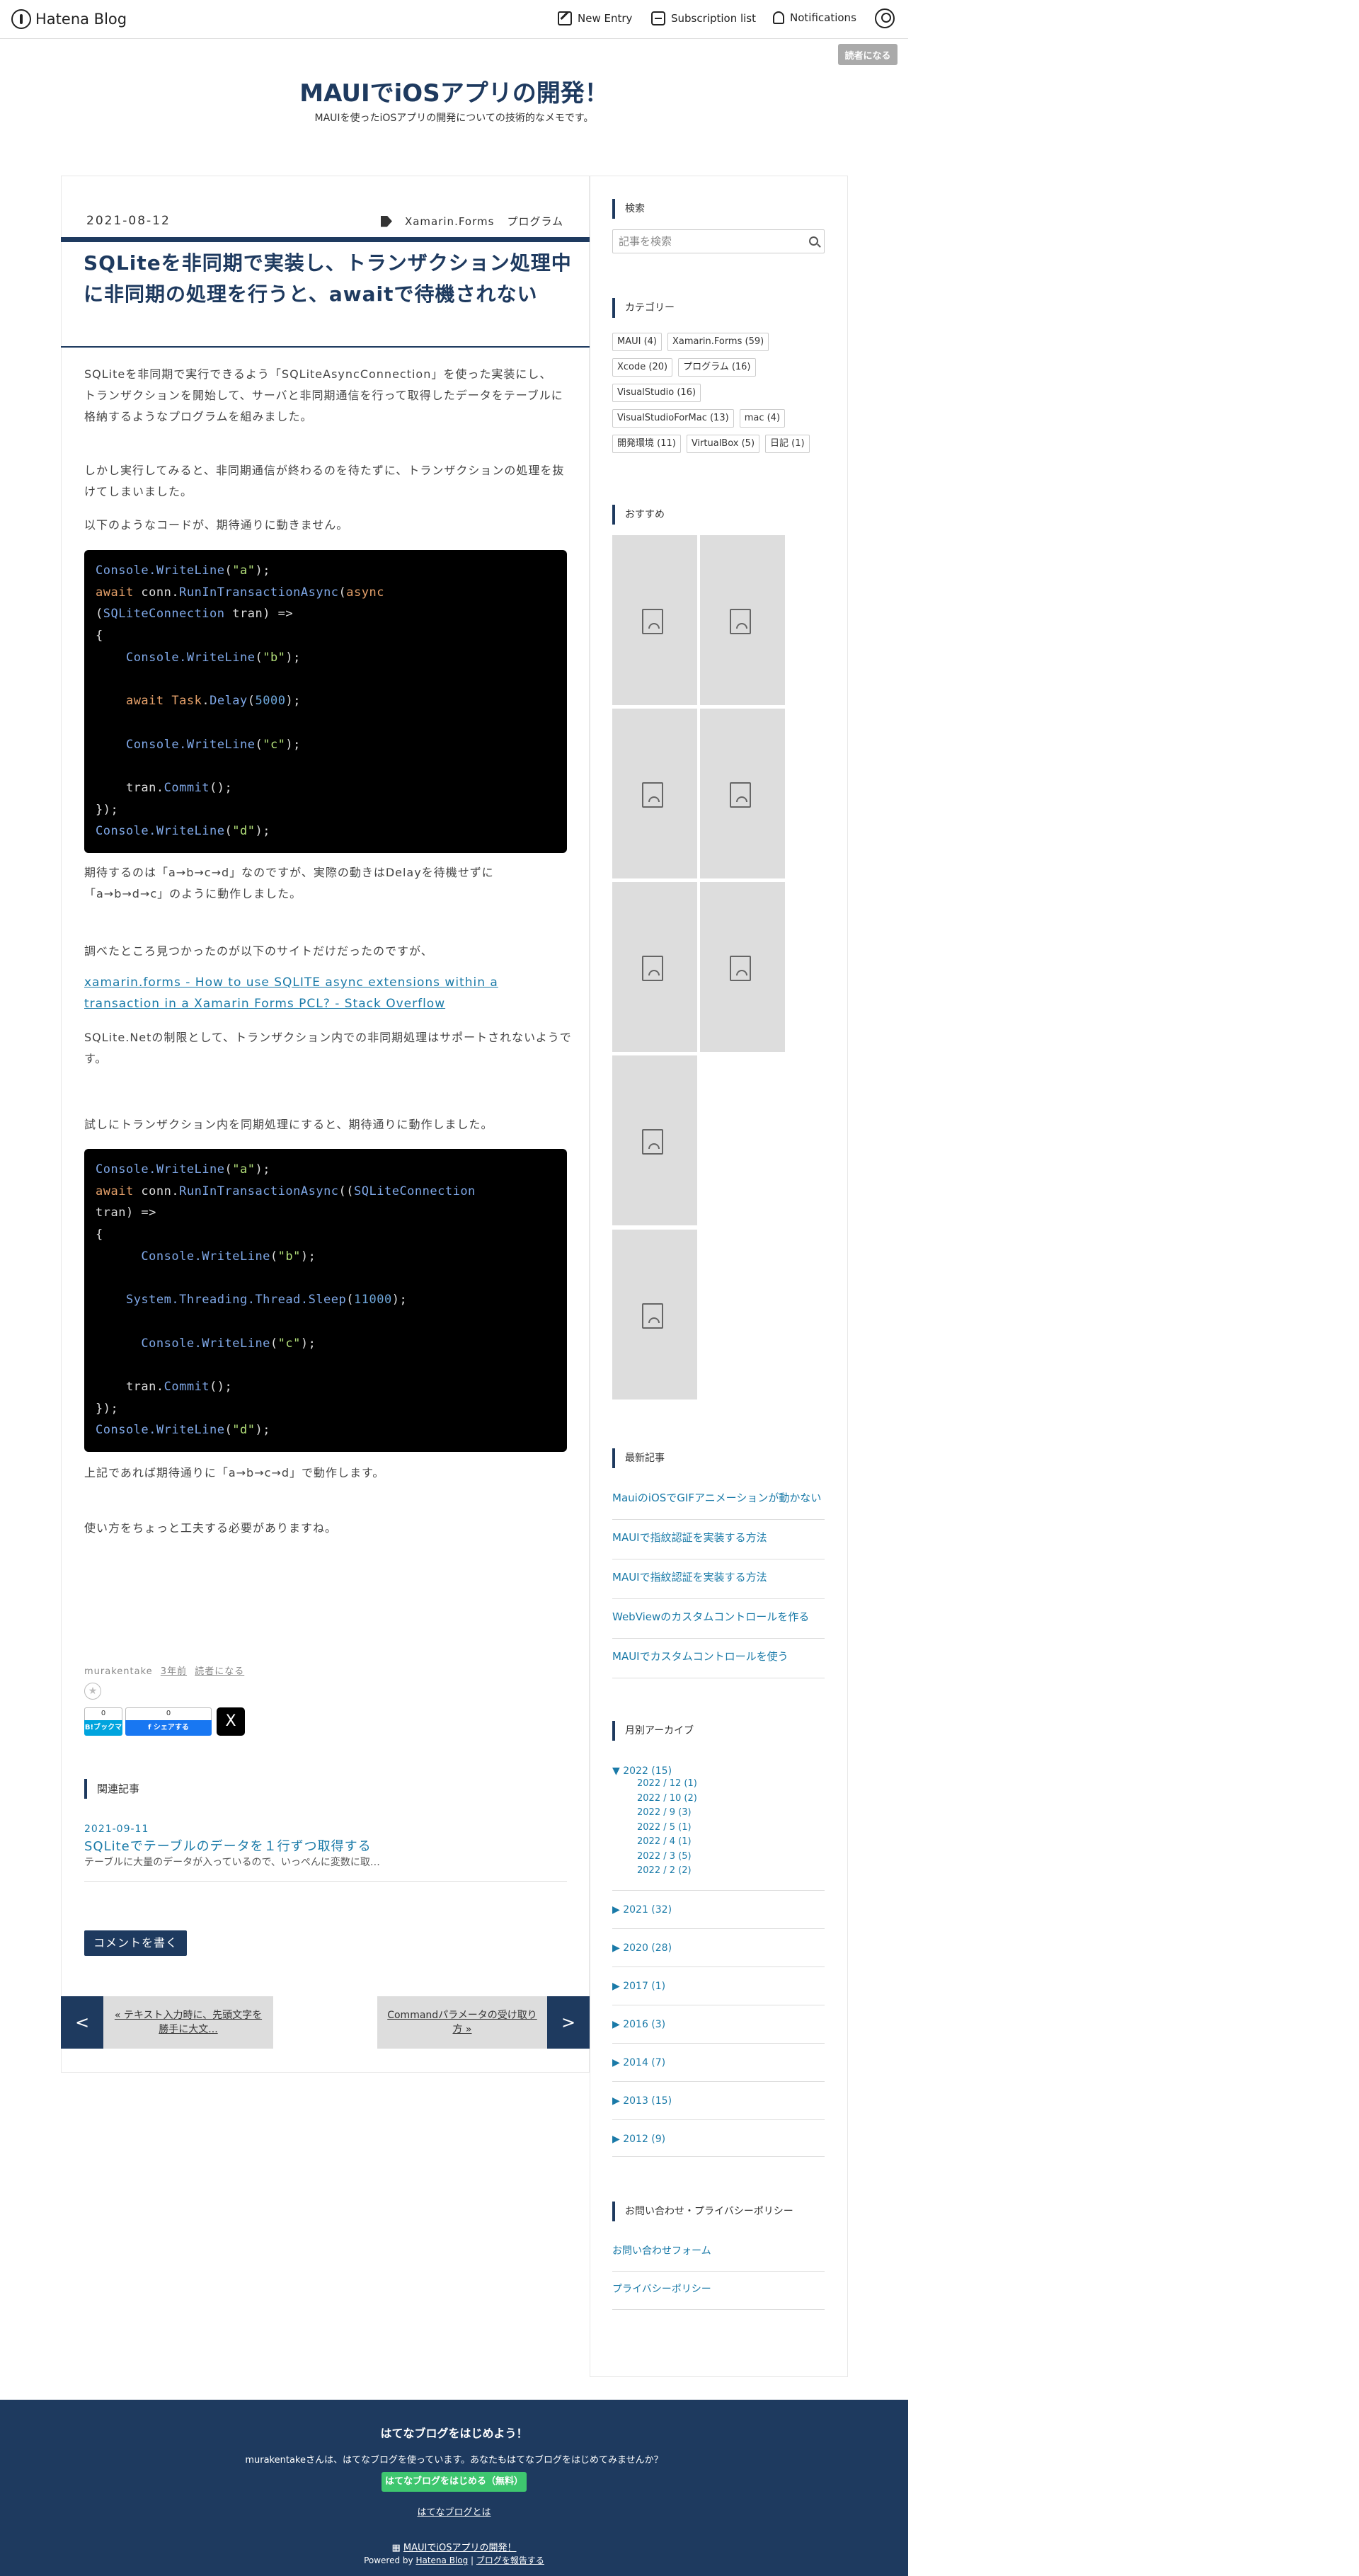 Image resolution: width=1359 pixels, height=2576 pixels. Describe the element at coordinates (441, 2560) in the screenshot. I see `hatena-blog-link: Hatena Blog` at that location.